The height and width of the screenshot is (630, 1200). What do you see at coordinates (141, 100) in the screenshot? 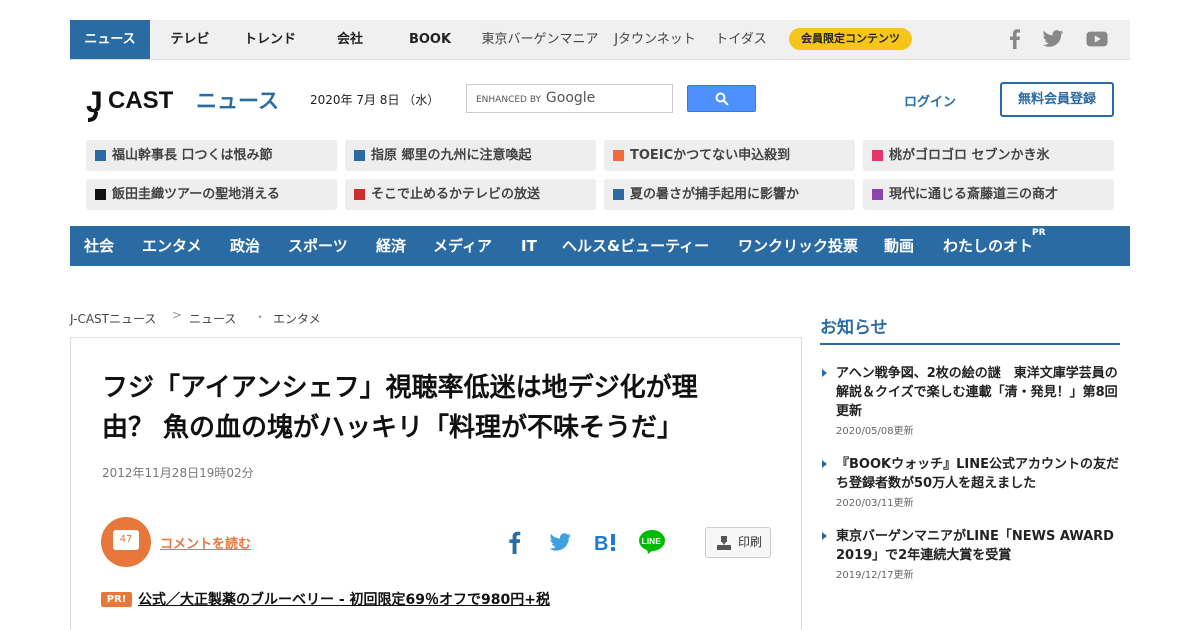
I see `logo-cast: CAST` at bounding box center [141, 100].